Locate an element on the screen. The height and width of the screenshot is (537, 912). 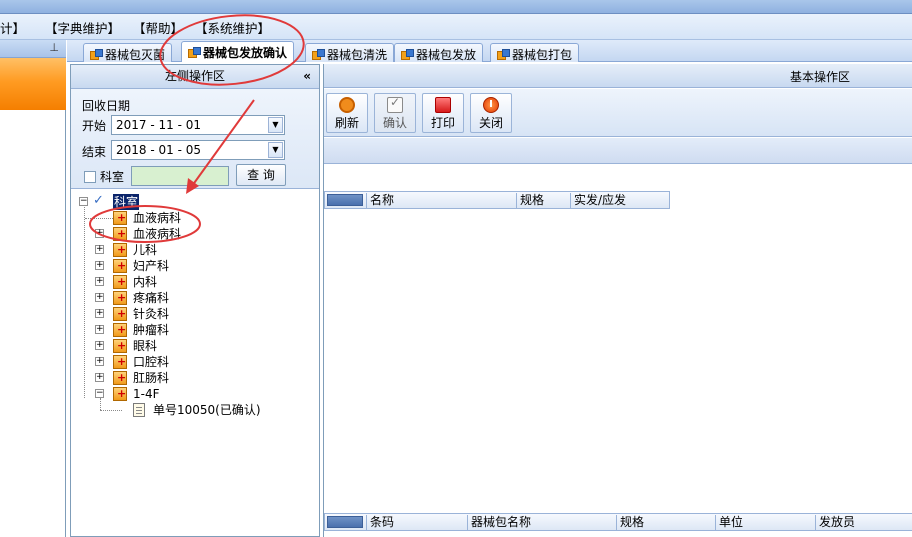
start-date-value: 2017 - 11 - 01 is located at coordinates (158, 125).